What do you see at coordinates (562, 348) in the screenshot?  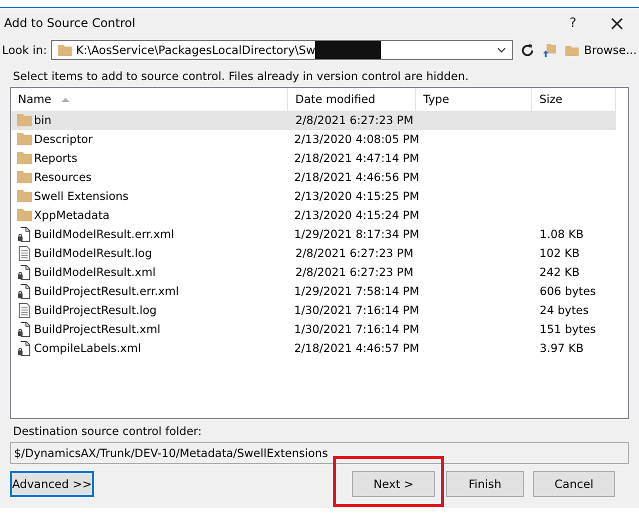 I see `file-size: 3.97 KB` at bounding box center [562, 348].